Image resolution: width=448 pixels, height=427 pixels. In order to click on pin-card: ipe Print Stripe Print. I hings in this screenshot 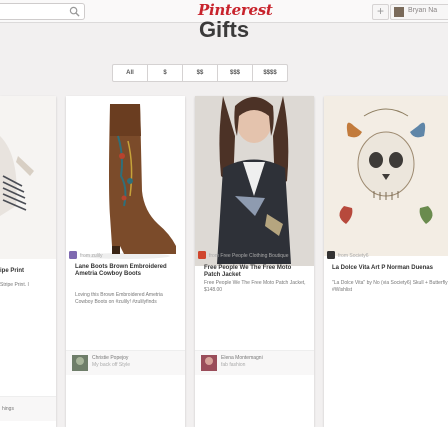, I will do `click(28, 261)`.